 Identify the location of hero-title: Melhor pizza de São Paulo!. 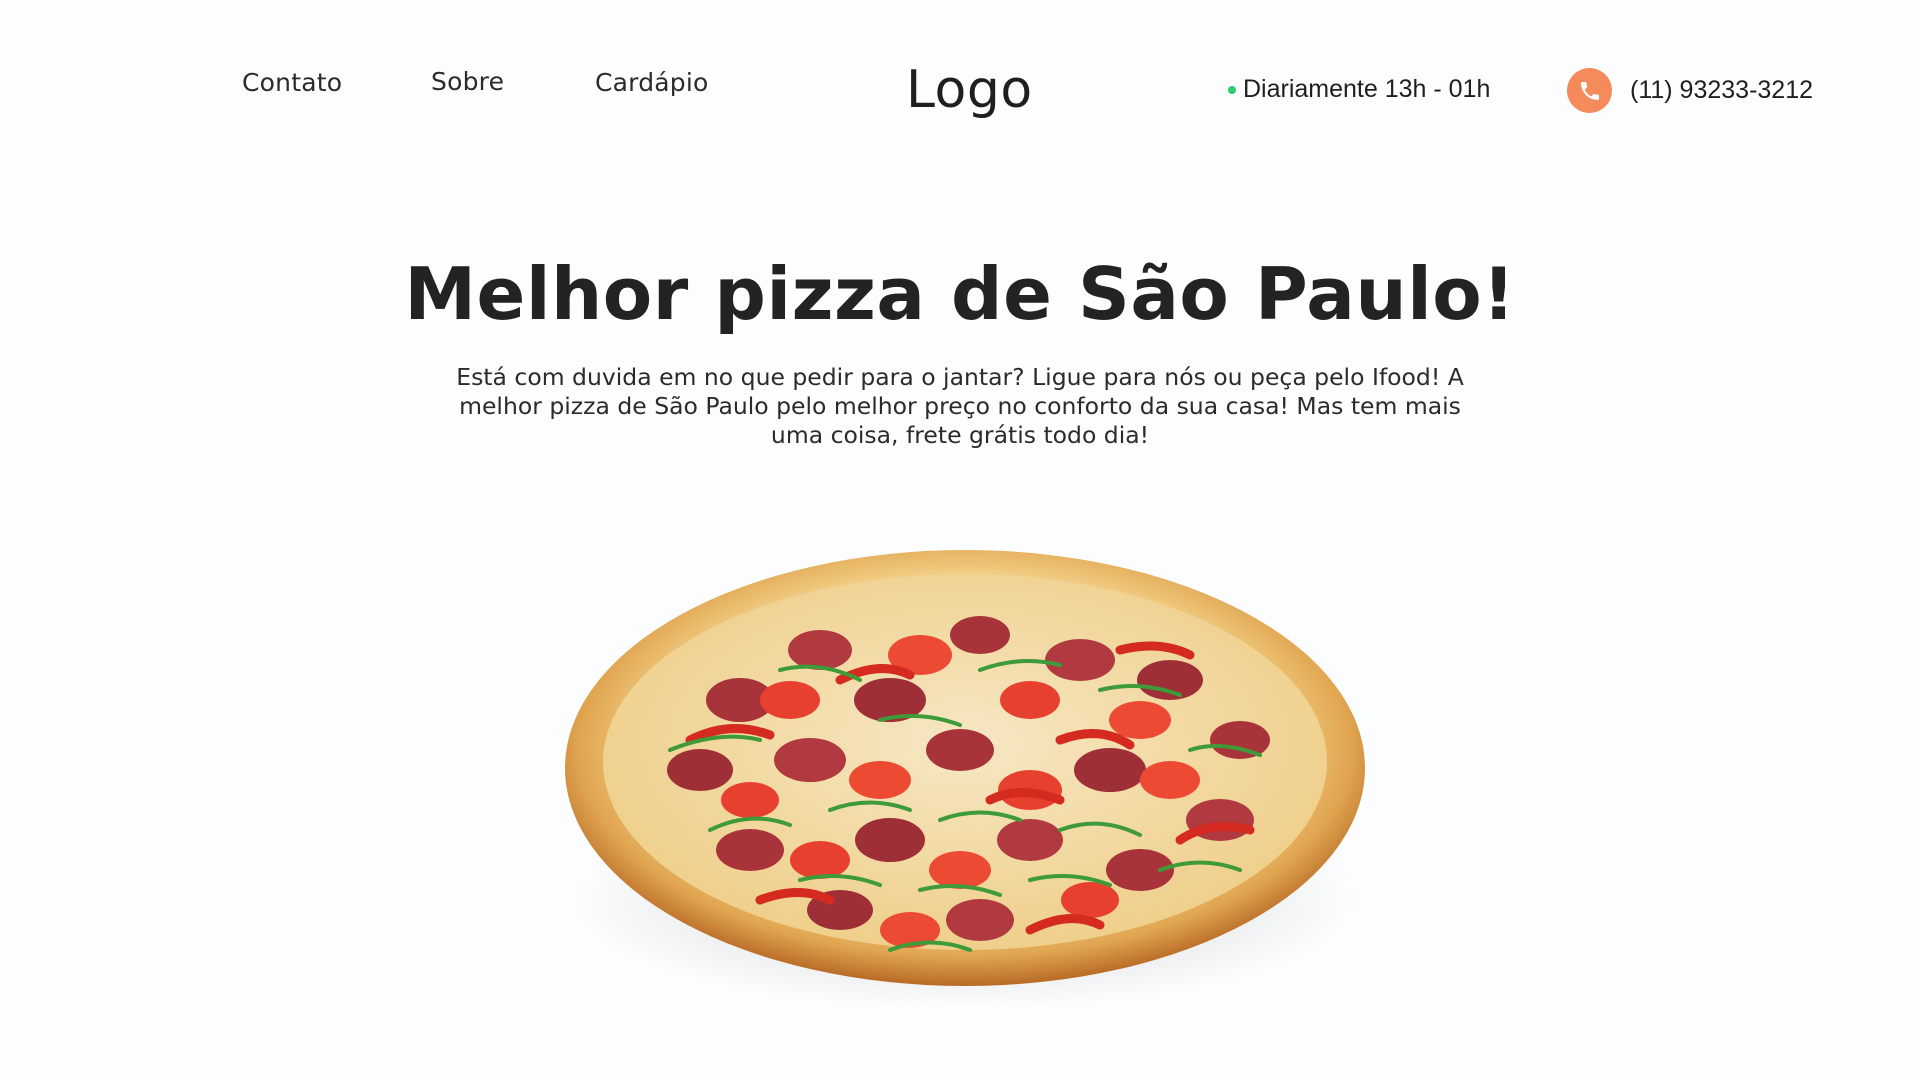
(960, 294).